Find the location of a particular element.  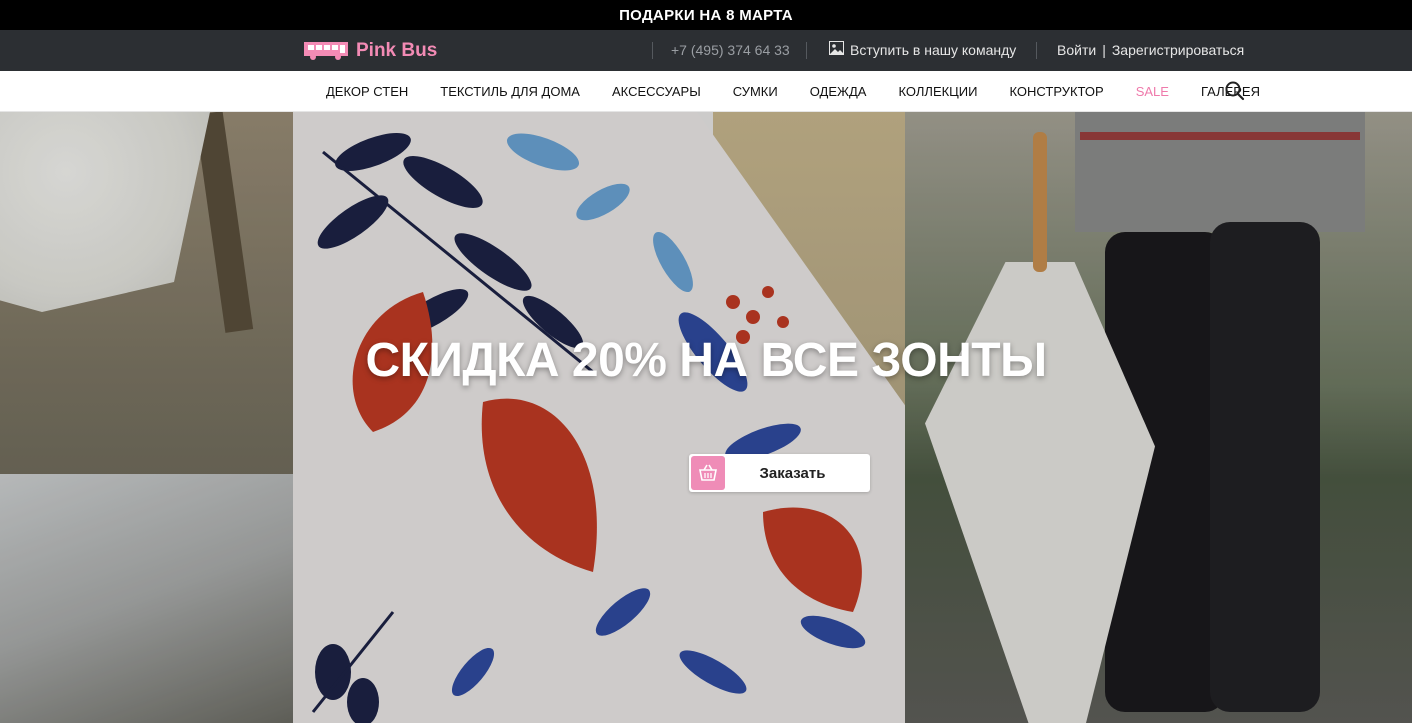

nav-item-accessories: АКСЕССУАРЫ is located at coordinates (656, 91).